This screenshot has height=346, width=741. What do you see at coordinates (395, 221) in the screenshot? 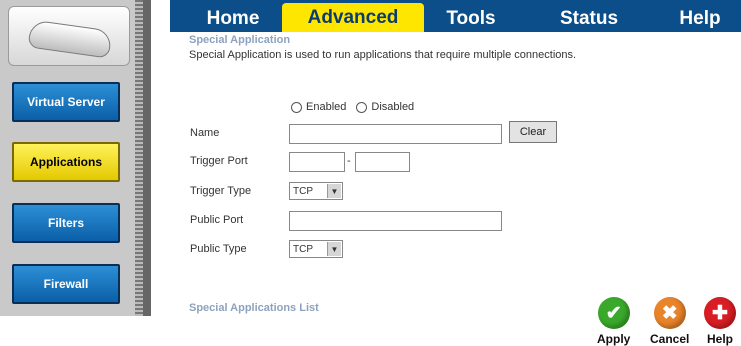
I see `public-port-input` at bounding box center [395, 221].